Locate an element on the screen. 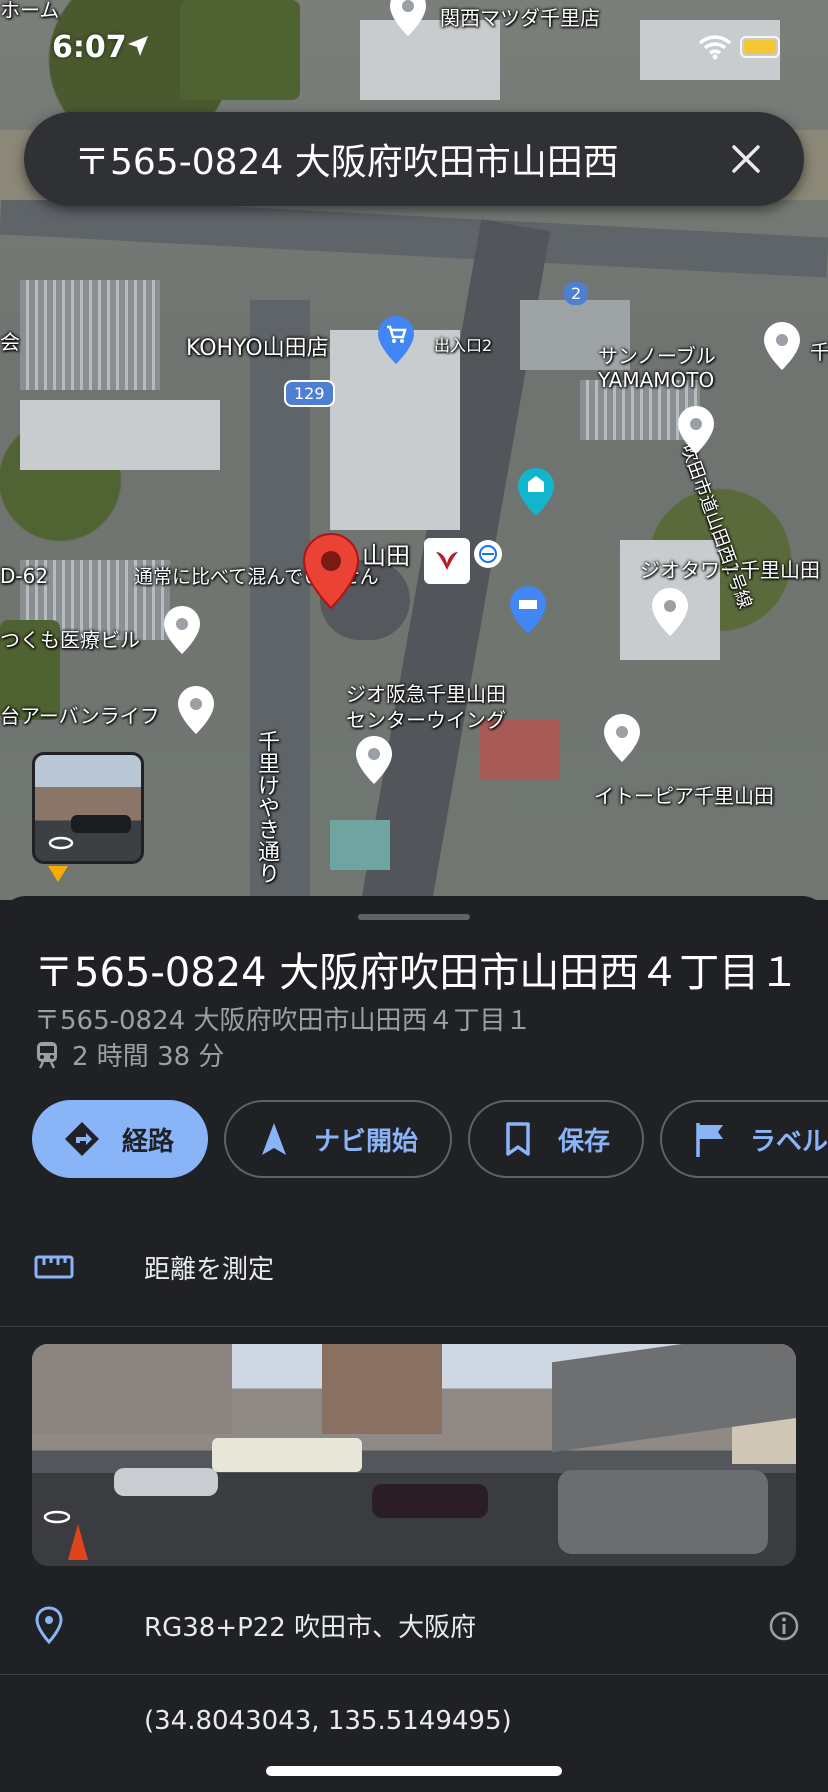 Image resolution: width=828 pixels, height=1792 pixels. map-road is located at coordinates (414, 236).